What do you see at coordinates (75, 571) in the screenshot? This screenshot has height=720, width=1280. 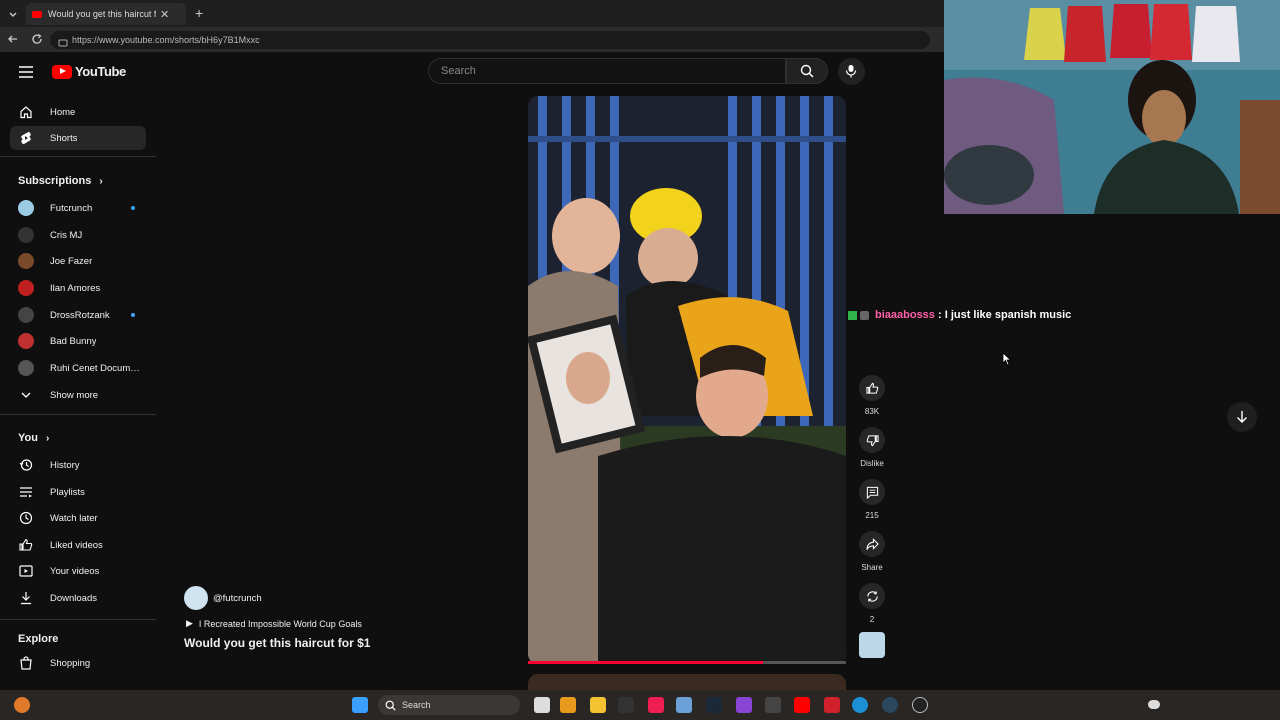 I see `sidebar-item-label: Your videos` at bounding box center [75, 571].